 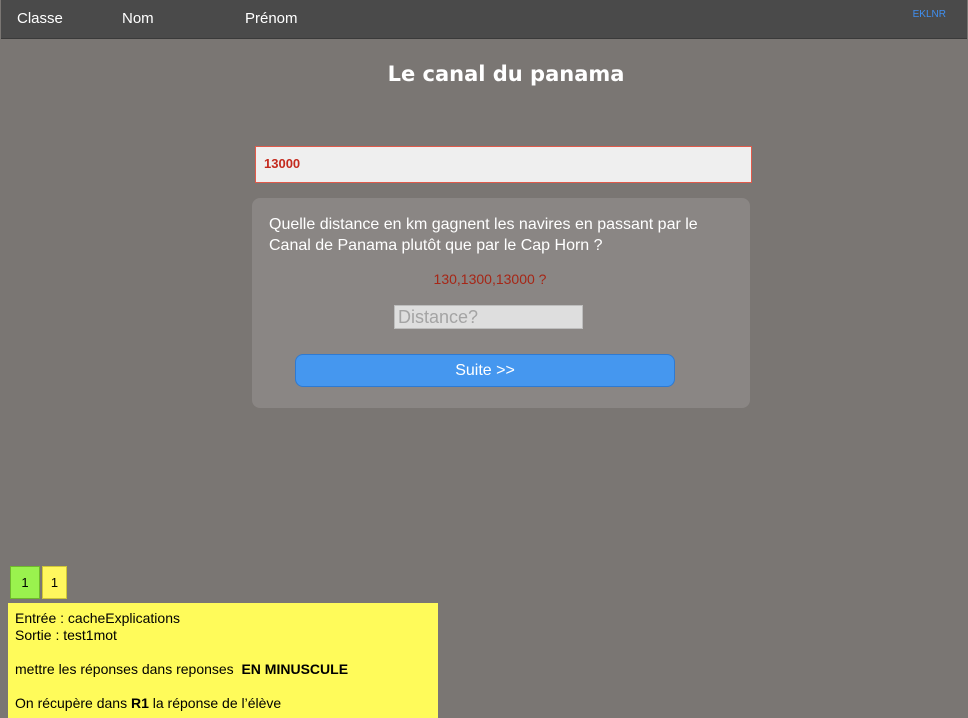 I want to click on notes-line-entree: Entrée : cacheExplications, so click(x=97, y=618).